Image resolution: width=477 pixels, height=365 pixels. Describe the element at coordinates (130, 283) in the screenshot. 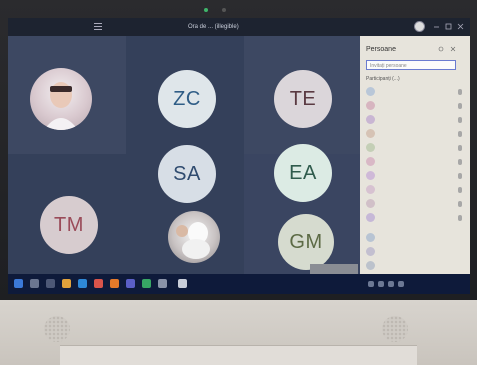

I see `teams-icon` at that location.